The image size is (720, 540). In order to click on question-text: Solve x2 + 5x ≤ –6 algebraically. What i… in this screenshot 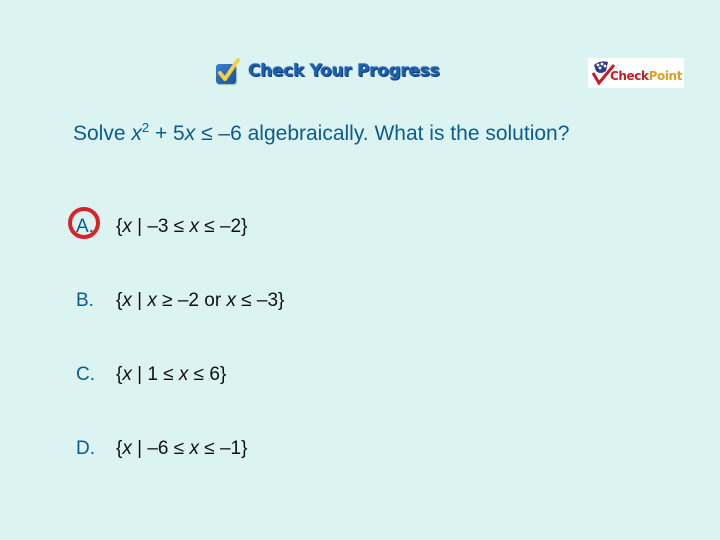, I will do `click(321, 132)`.